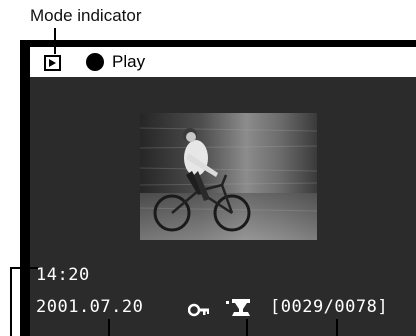  I want to click on record-dot-icon, so click(95, 62).